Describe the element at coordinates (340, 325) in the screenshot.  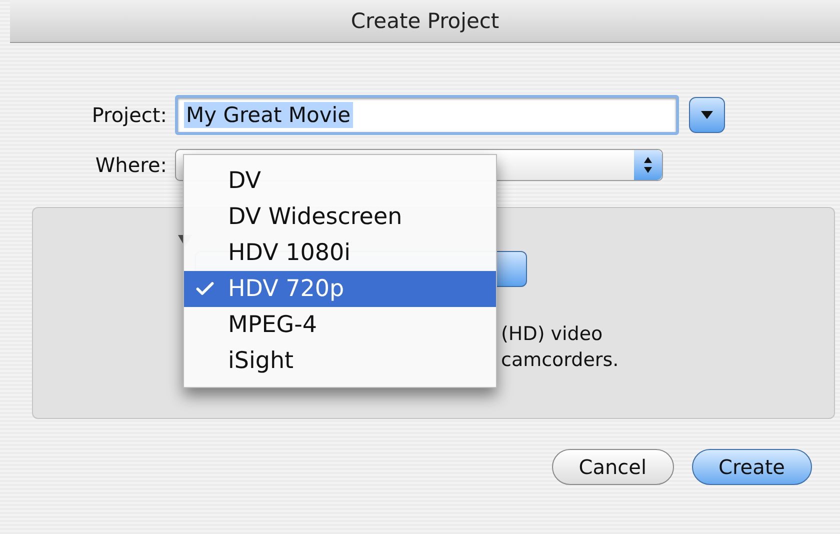
I see `menu-item: MPEG-4` at that location.